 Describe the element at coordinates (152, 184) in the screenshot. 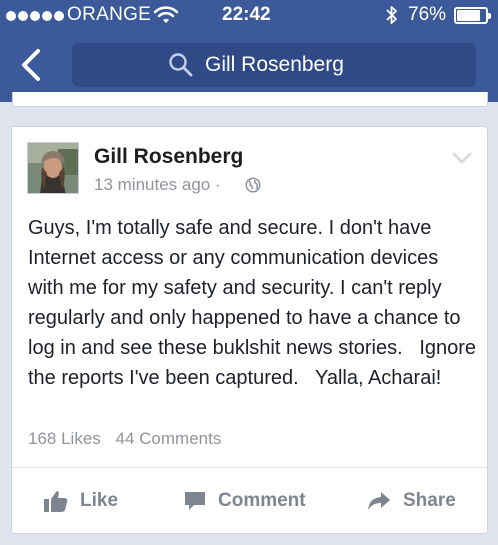

I see `post-timestamp: 13 minutes ago` at that location.